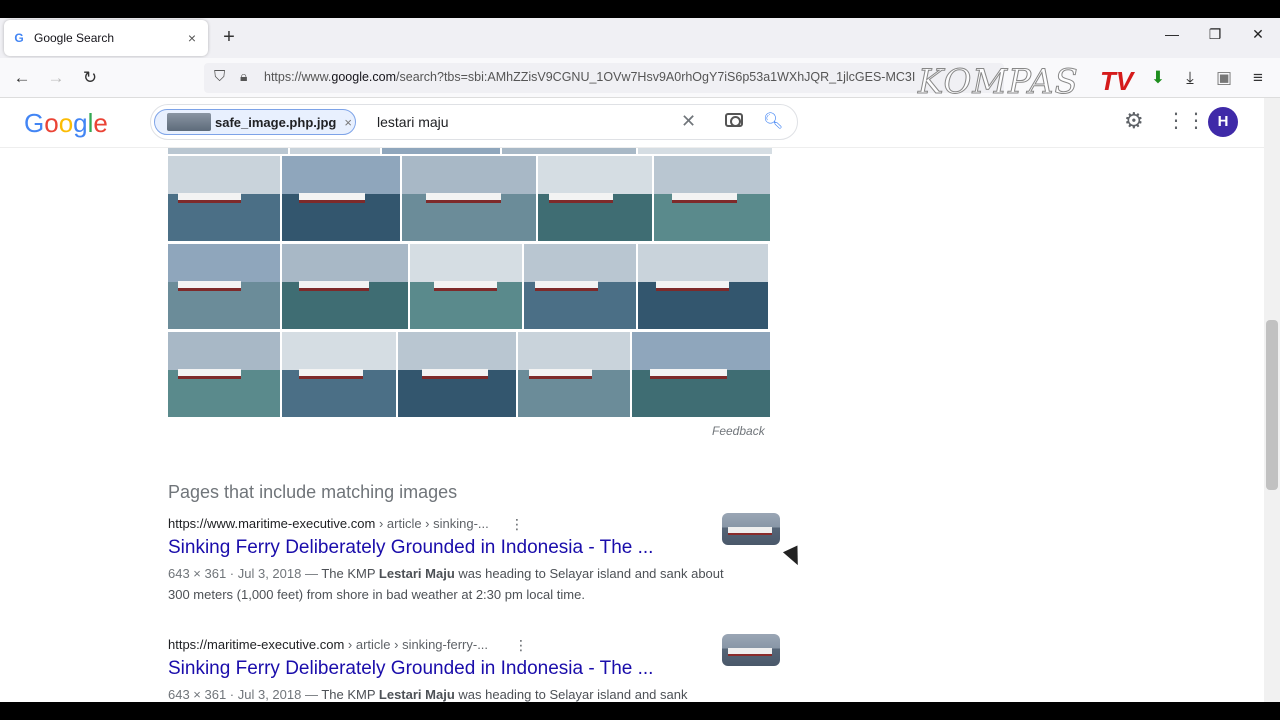 The height and width of the screenshot is (720, 1280). What do you see at coordinates (688, 121) in the screenshot?
I see `clear-search-icon: ✕` at bounding box center [688, 121].